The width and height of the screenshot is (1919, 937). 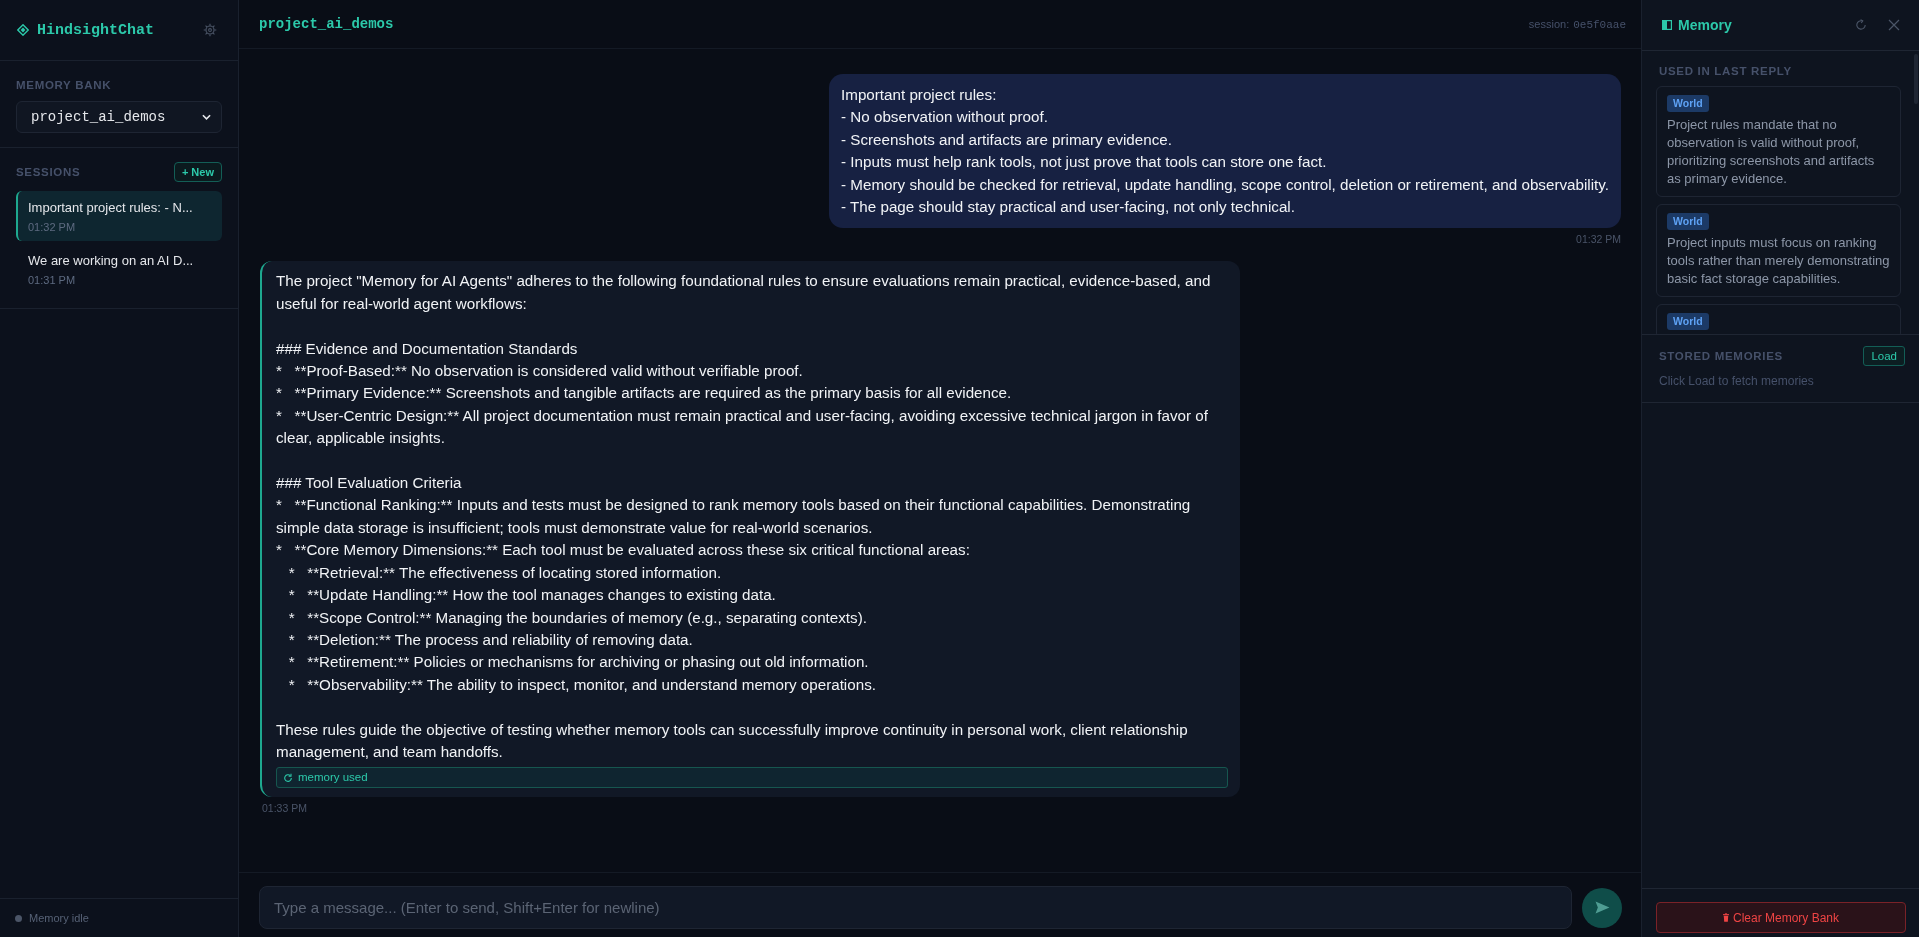 I want to click on message-time: 01:33 PM, so click(x=284, y=808).